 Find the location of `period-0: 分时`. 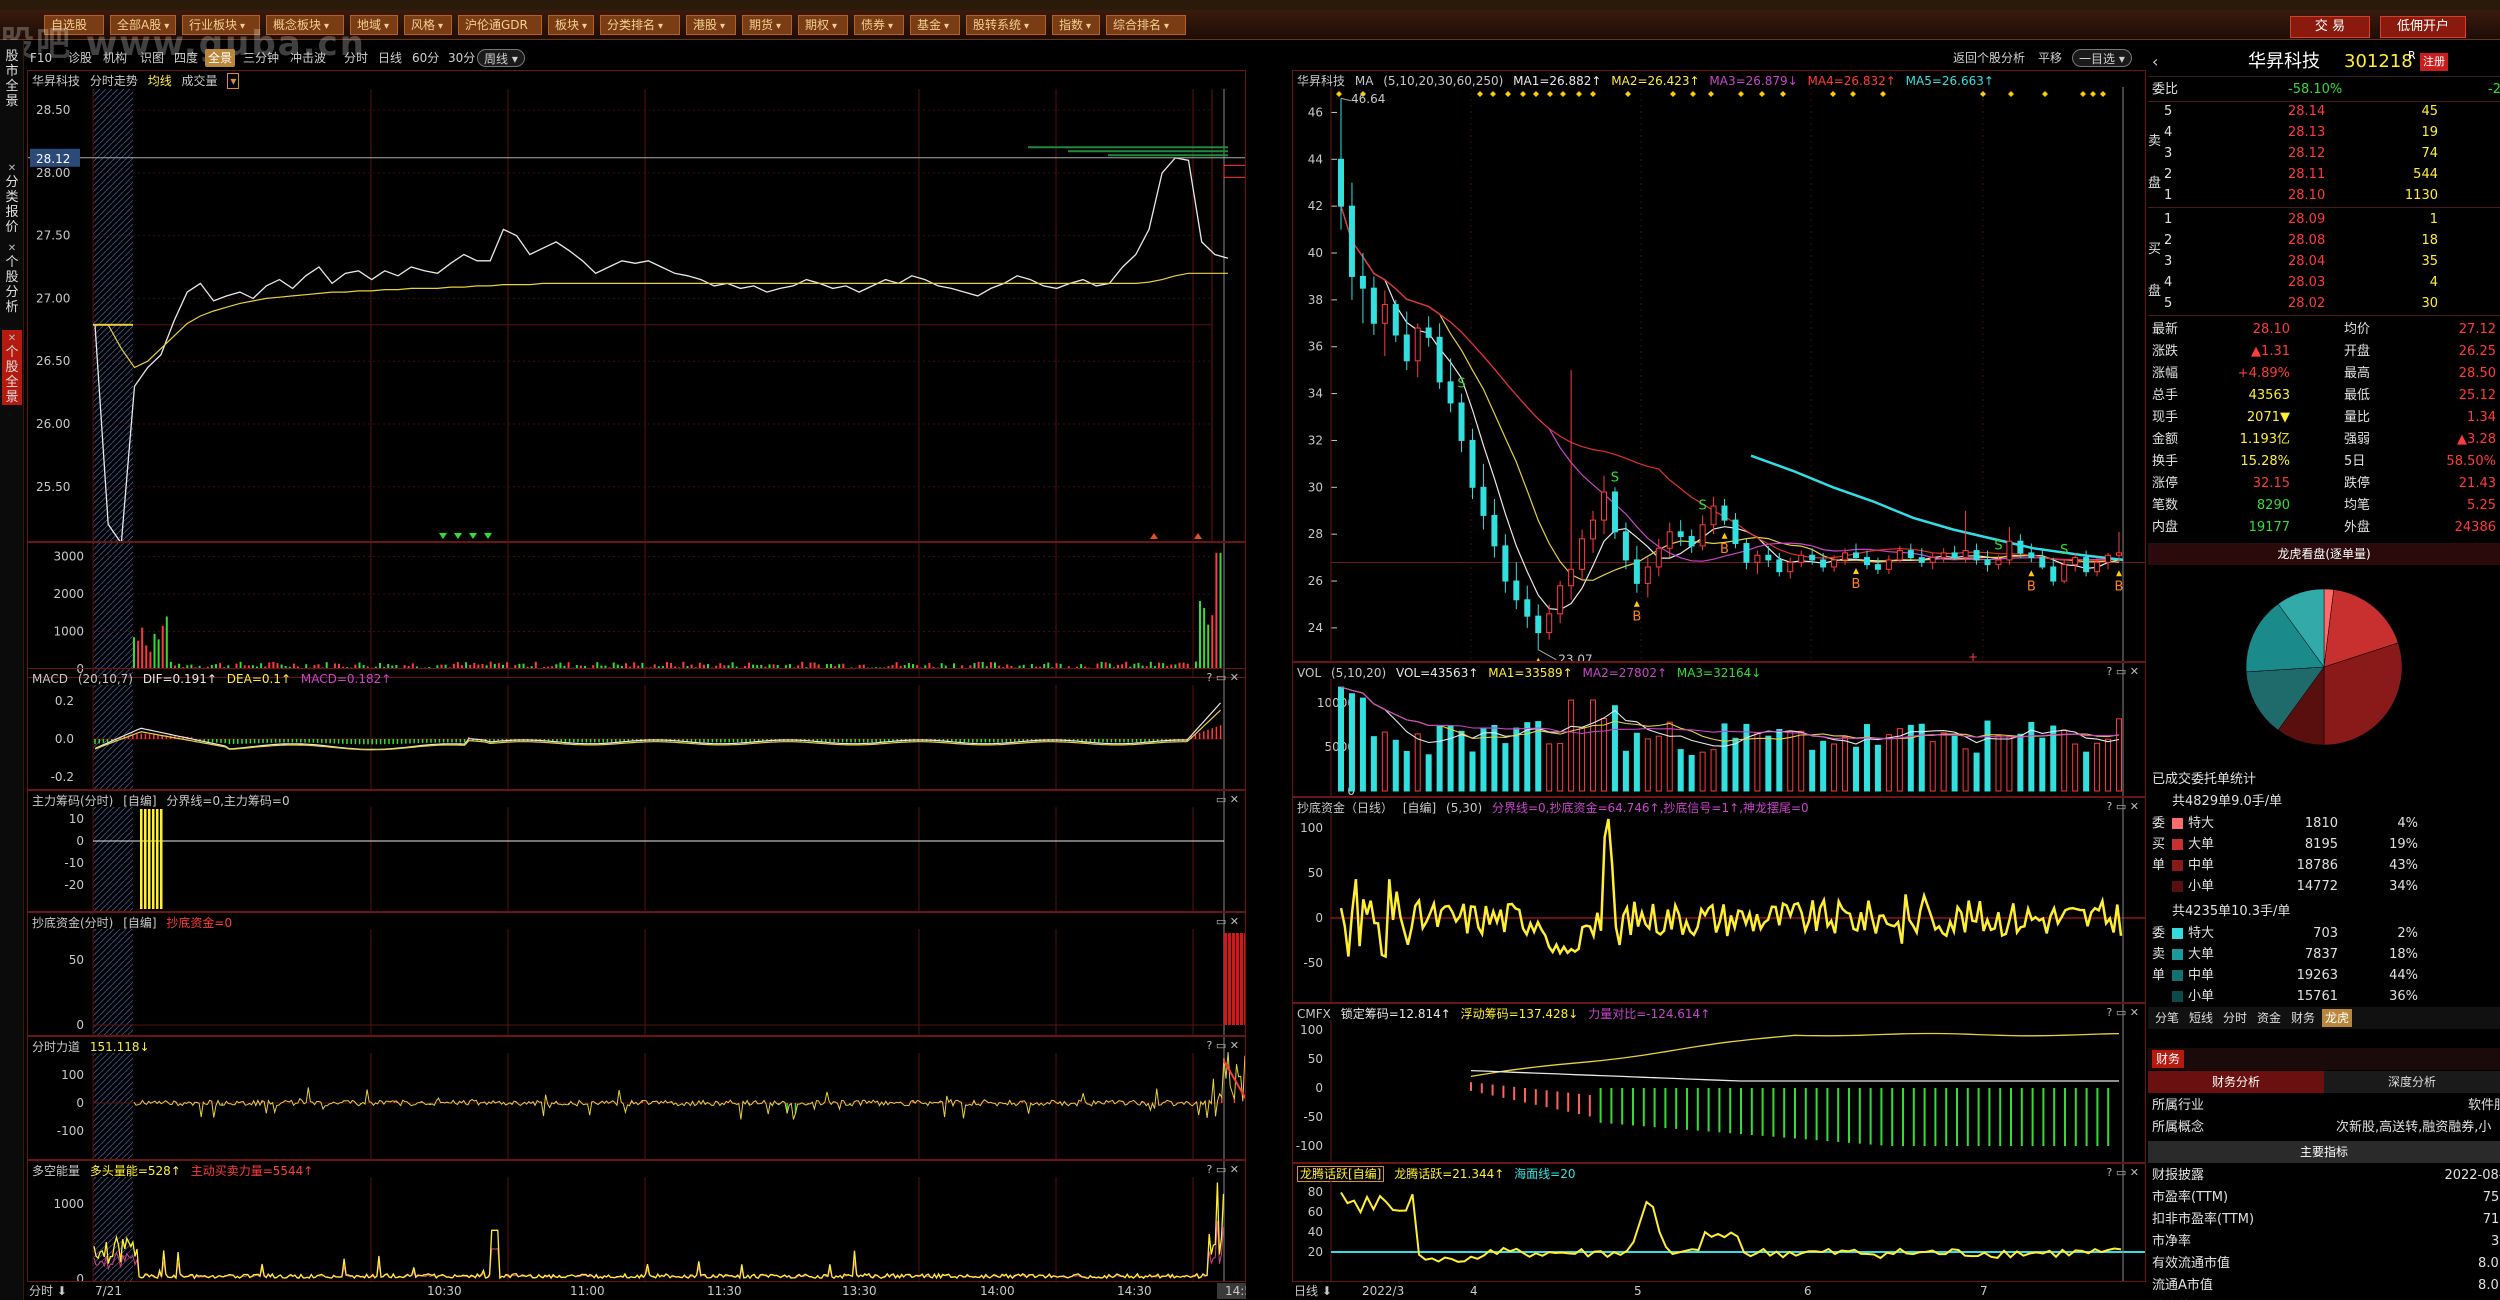

period-0: 分时 is located at coordinates (356, 58).